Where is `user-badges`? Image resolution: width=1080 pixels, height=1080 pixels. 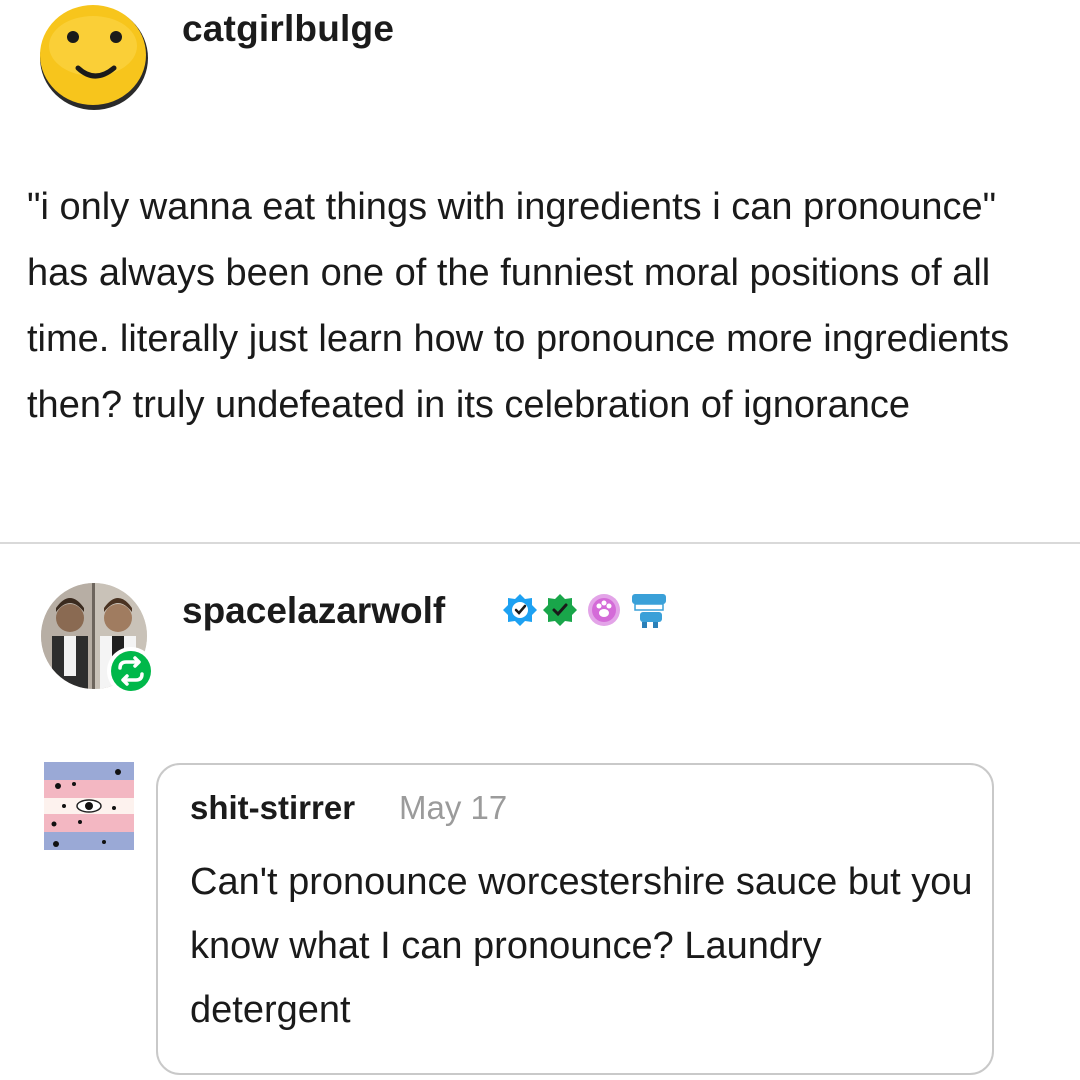
user-badges is located at coordinates (584, 611).